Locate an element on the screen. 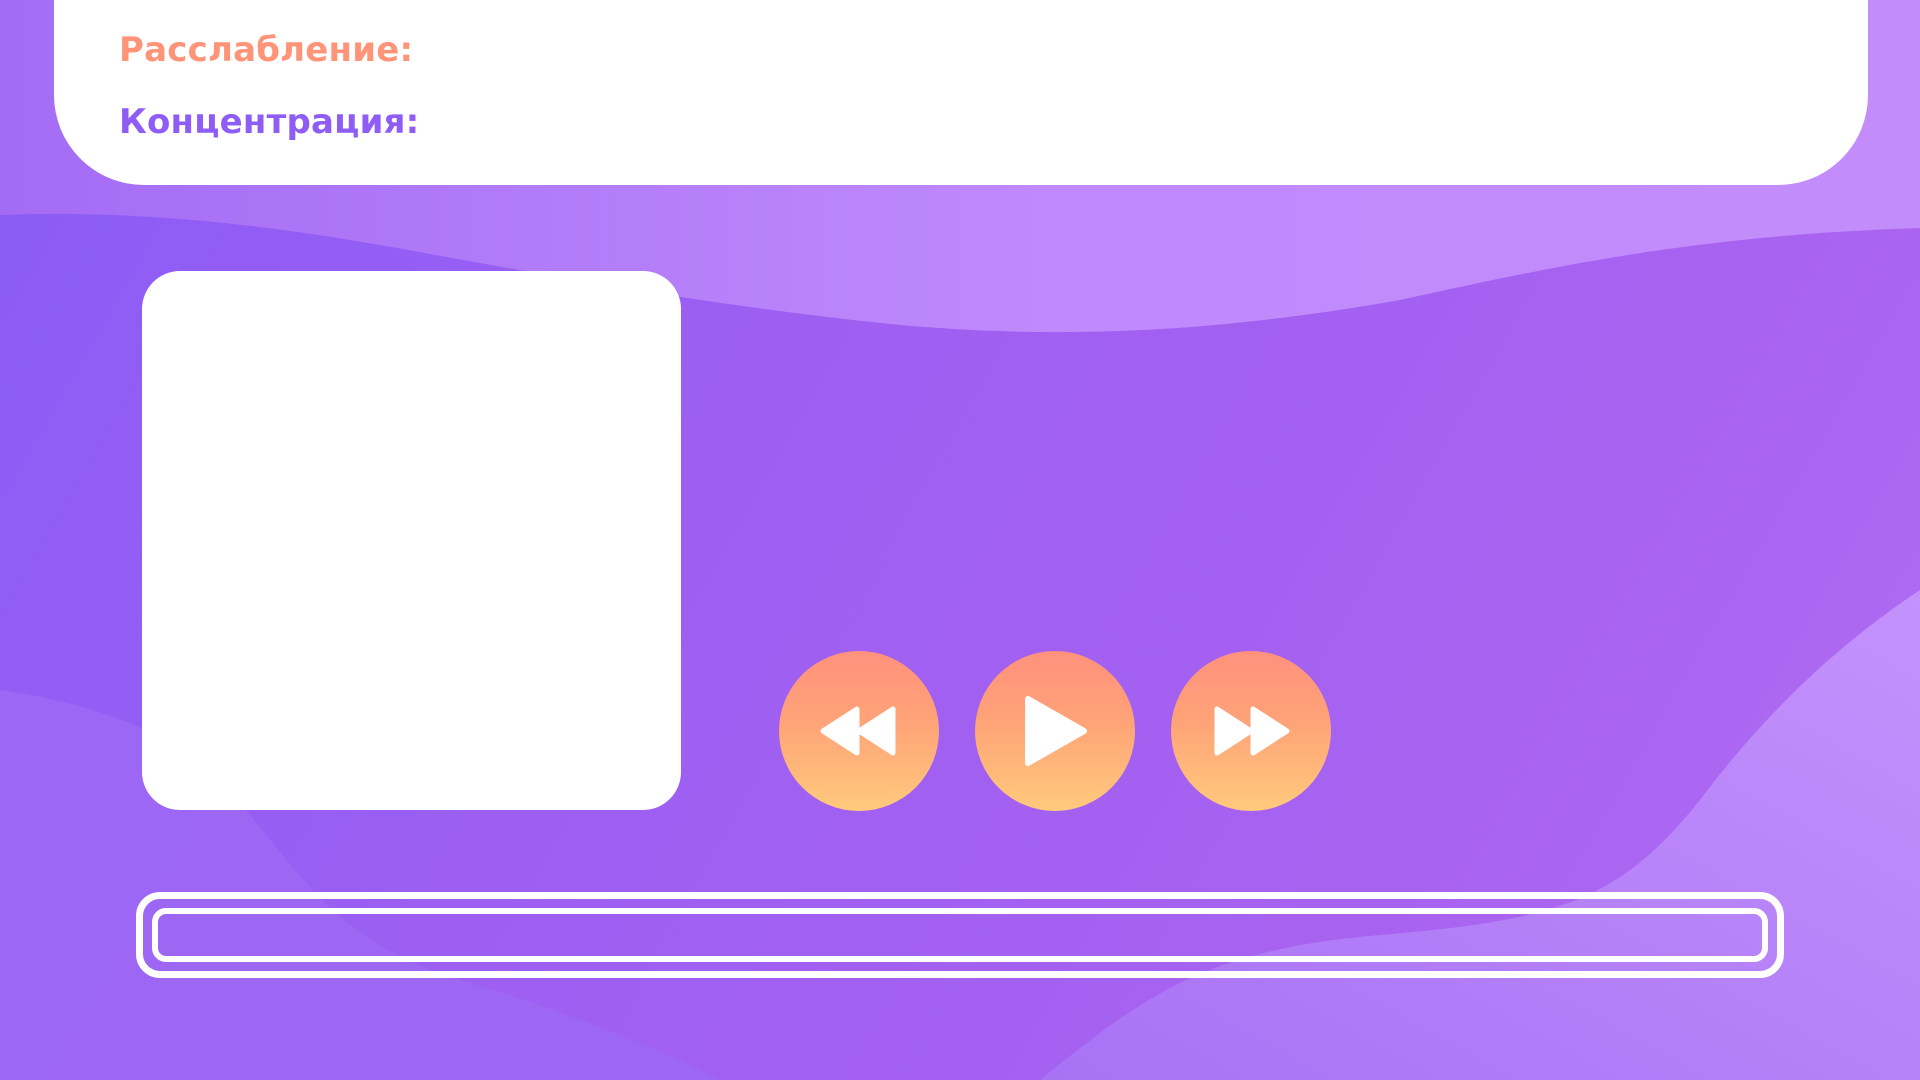  fast-forward-icon is located at coordinates (1252, 731).